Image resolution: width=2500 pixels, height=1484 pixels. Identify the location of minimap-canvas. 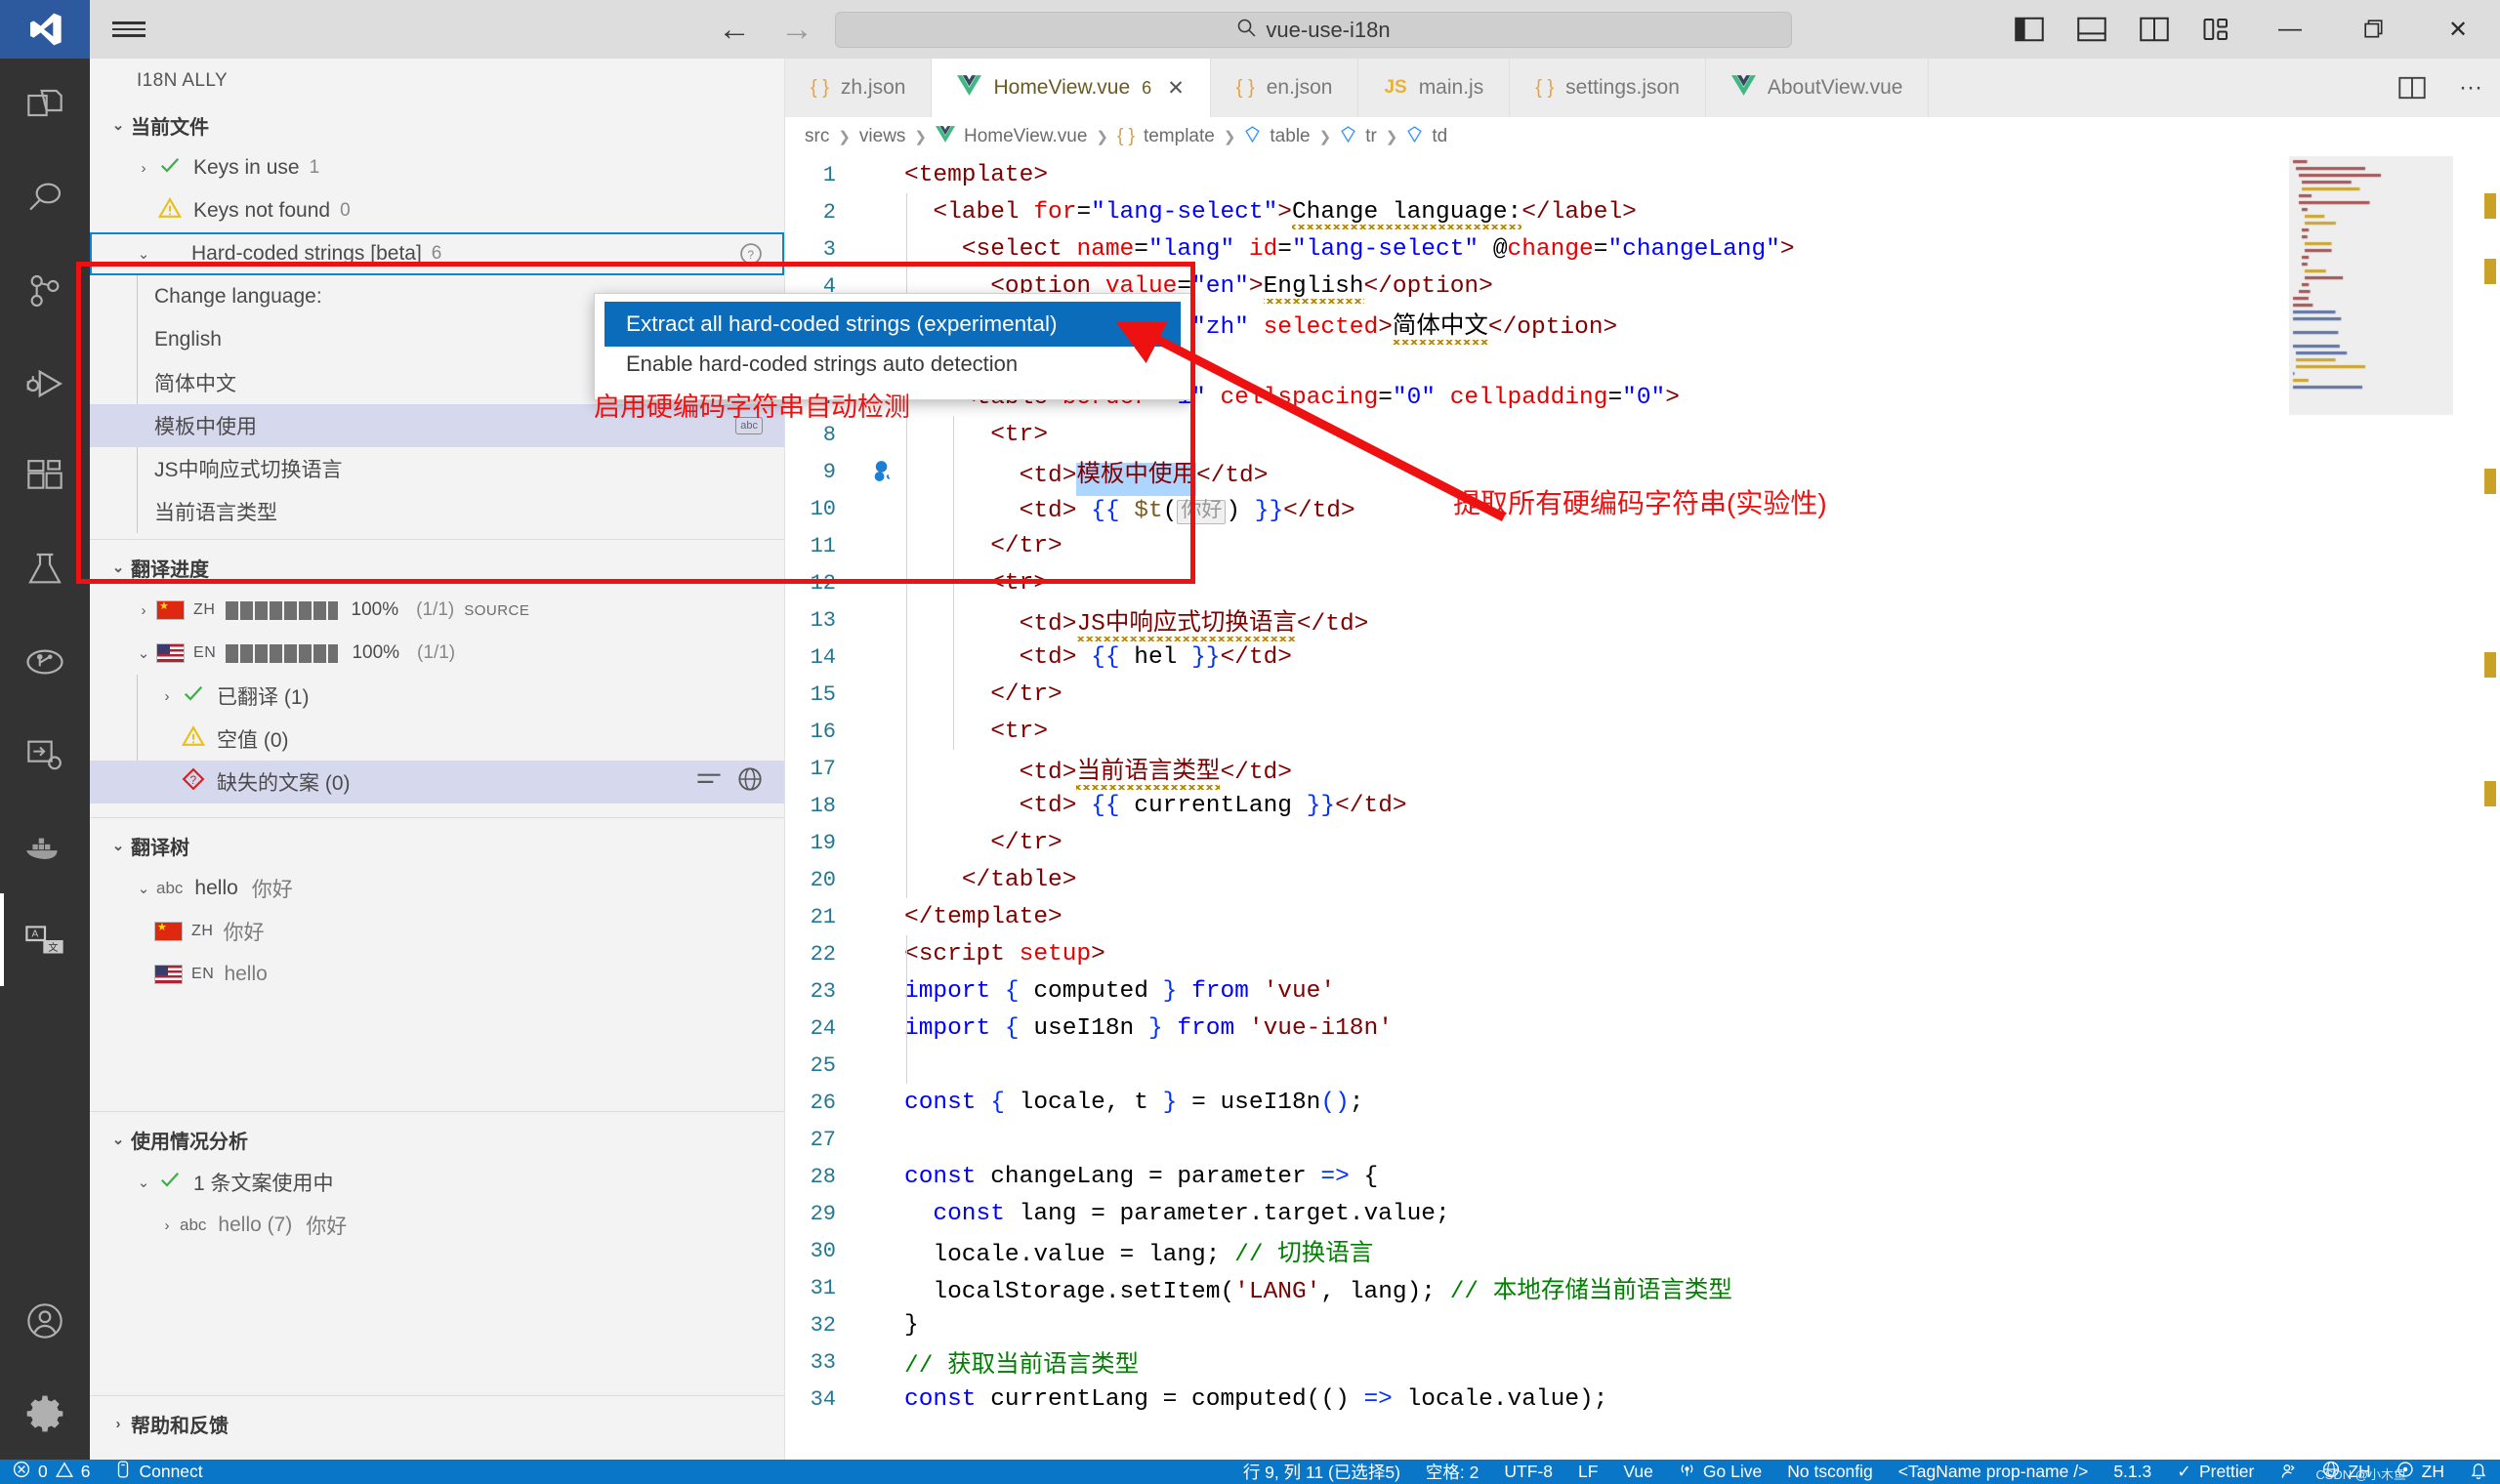
(2382, 410).